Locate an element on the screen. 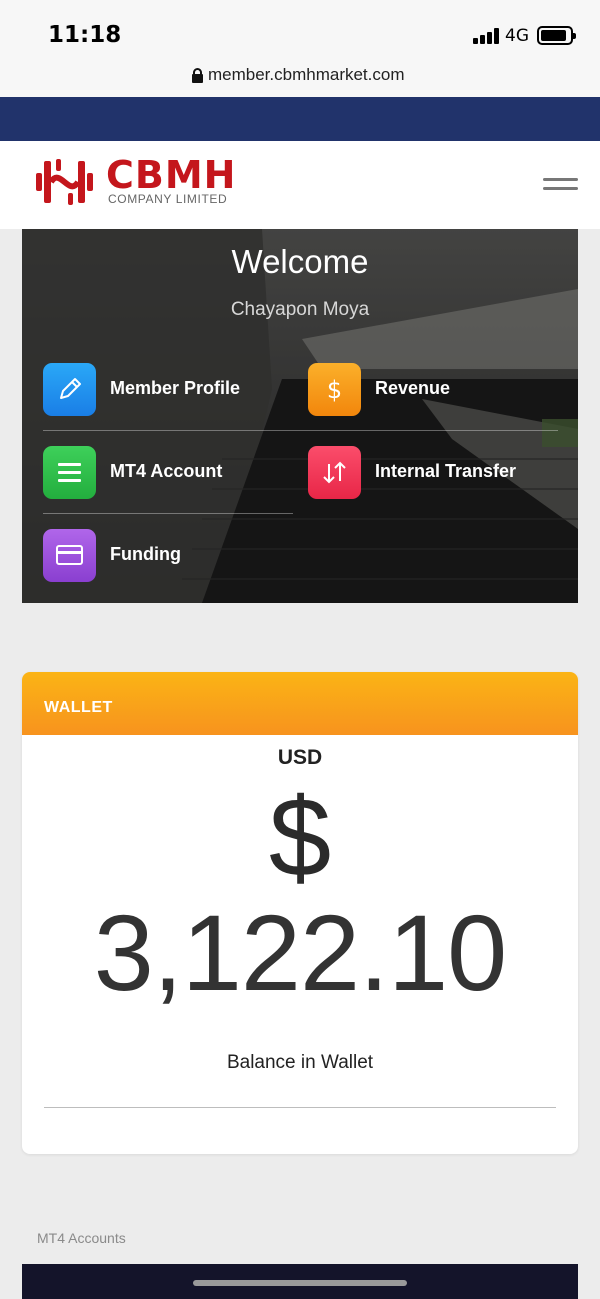 Image resolution: width=600 pixels, height=1299 pixels. battery-icon is located at coordinates (556, 35).